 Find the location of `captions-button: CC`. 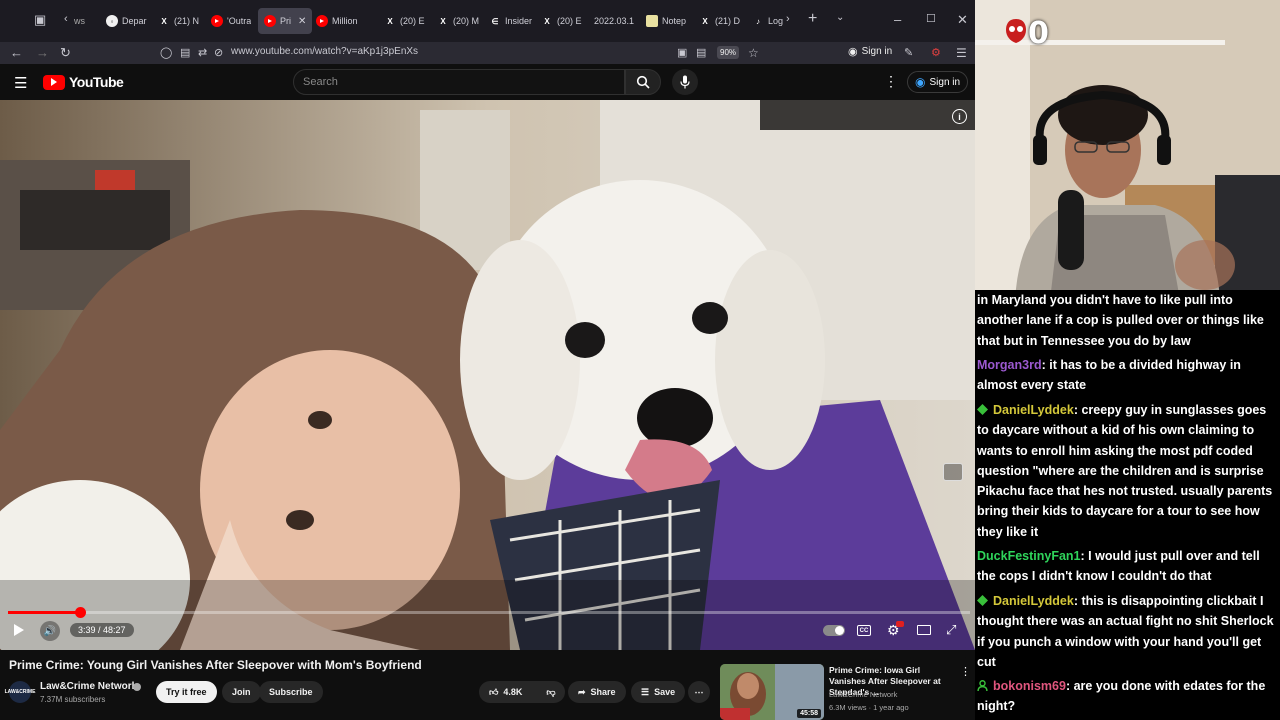

captions-button: CC is located at coordinates (864, 630).